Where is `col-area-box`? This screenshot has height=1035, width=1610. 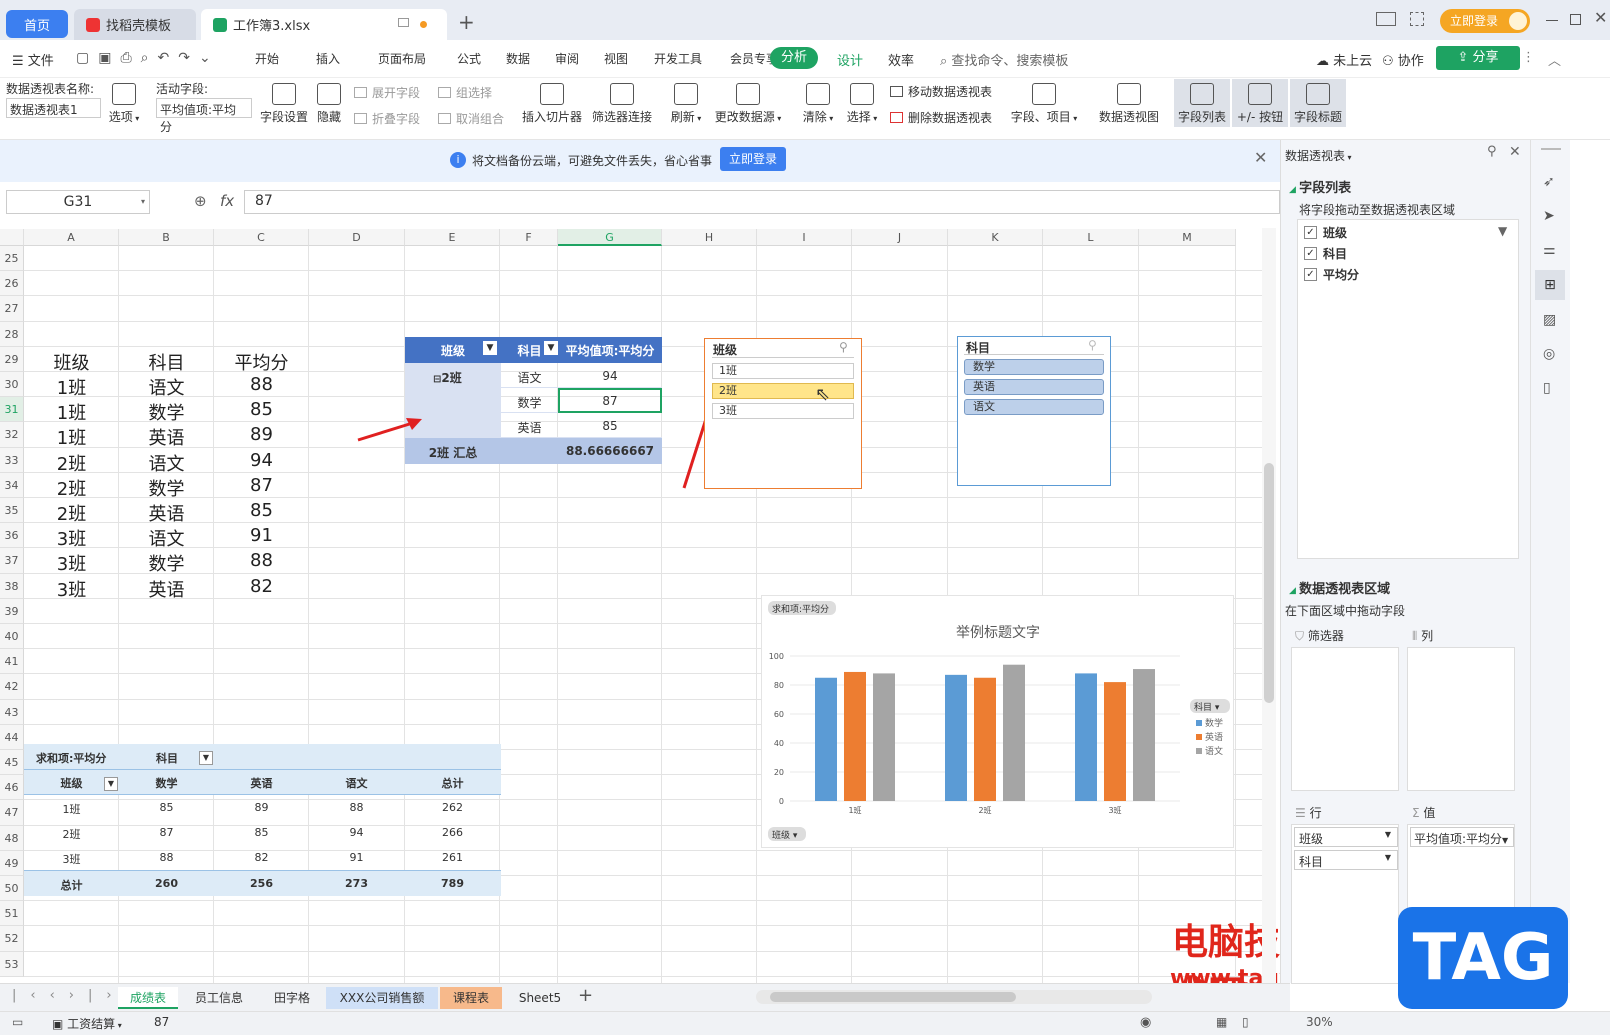
col-area-box is located at coordinates (1461, 719).